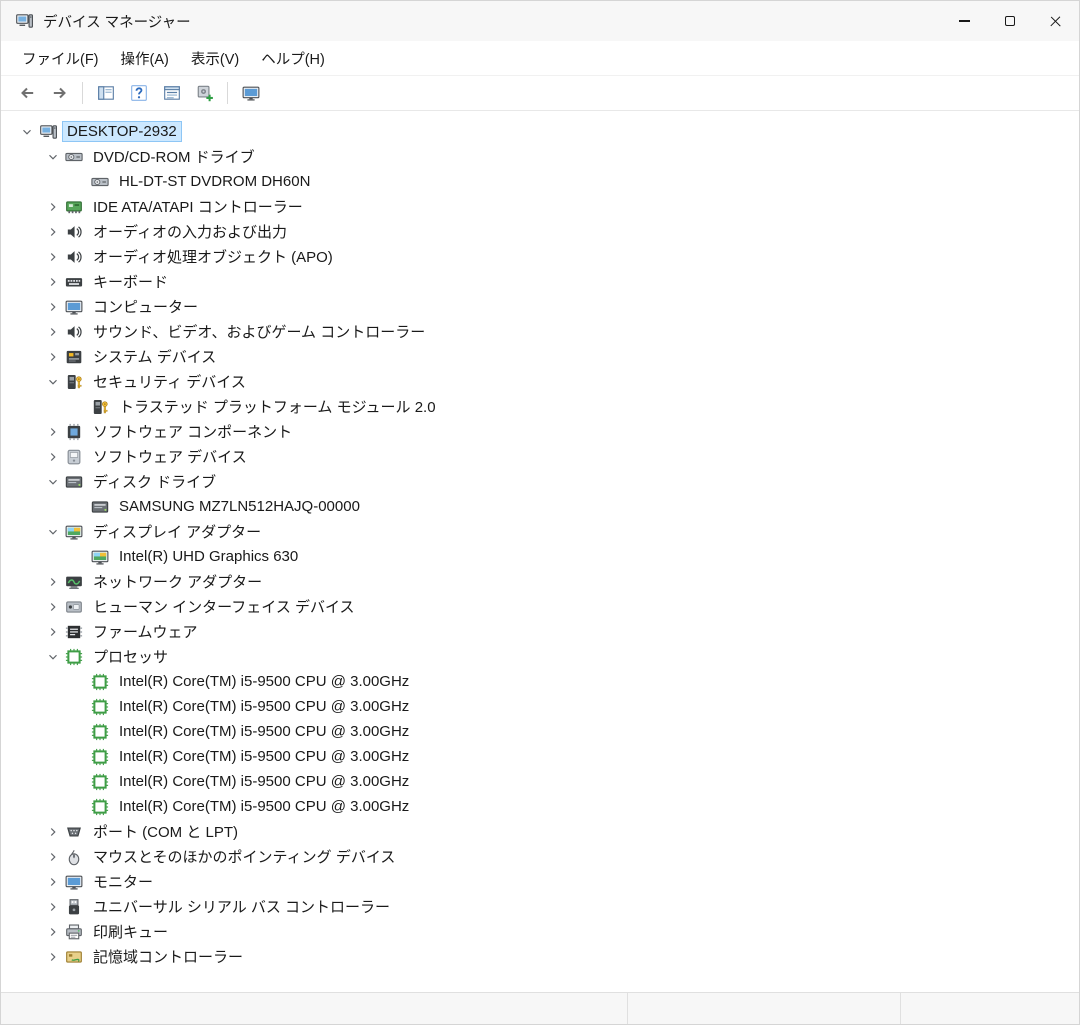 Image resolution: width=1080 pixels, height=1025 pixels. I want to click on tree-item-label: セキュリティ デバイス, so click(169, 382).